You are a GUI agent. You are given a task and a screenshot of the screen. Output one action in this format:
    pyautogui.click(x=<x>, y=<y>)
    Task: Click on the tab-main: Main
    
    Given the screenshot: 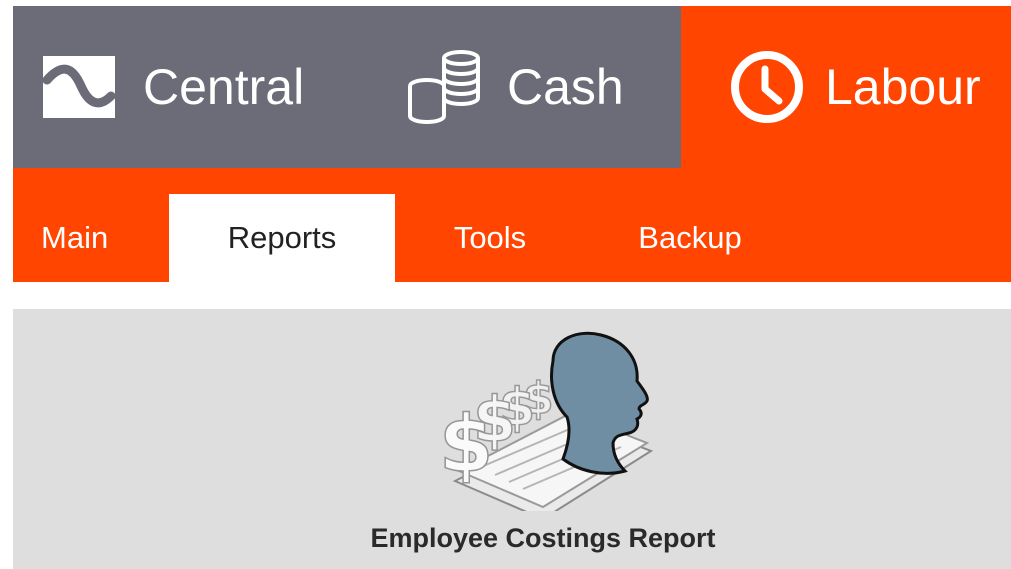 What is the action you would take?
    pyautogui.click(x=87, y=238)
    